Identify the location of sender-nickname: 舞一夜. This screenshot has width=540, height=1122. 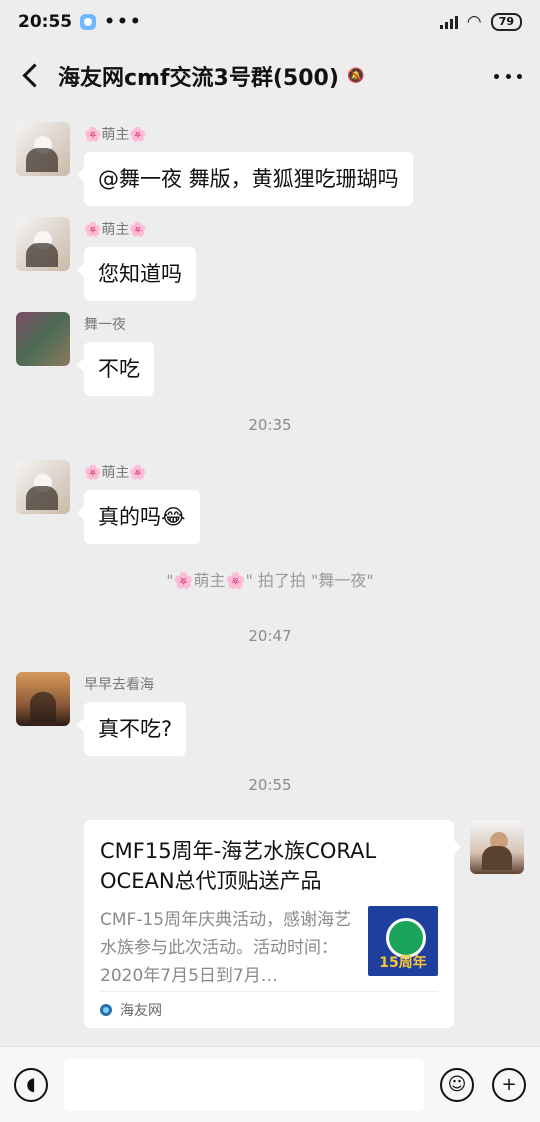
(105, 325).